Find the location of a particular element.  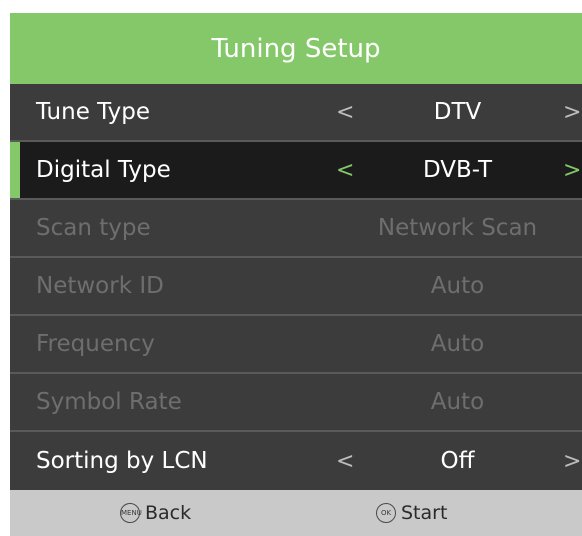

menu-row-value: Network Scan is located at coordinates (457, 228).